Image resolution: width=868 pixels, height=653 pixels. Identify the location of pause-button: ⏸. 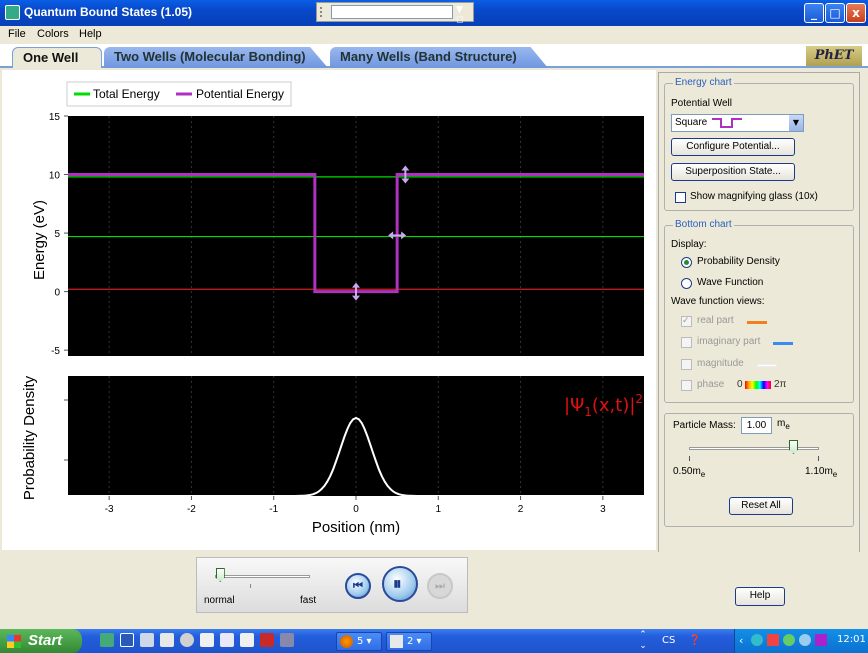
(400, 584).